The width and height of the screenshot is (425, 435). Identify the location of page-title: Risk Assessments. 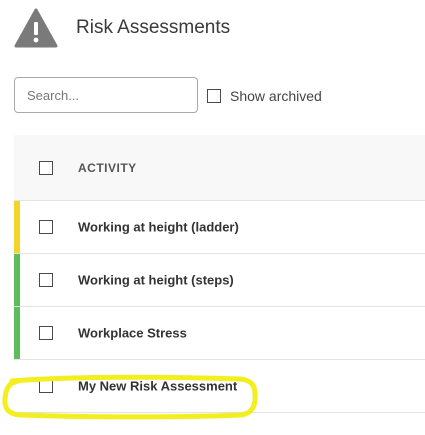
(153, 27).